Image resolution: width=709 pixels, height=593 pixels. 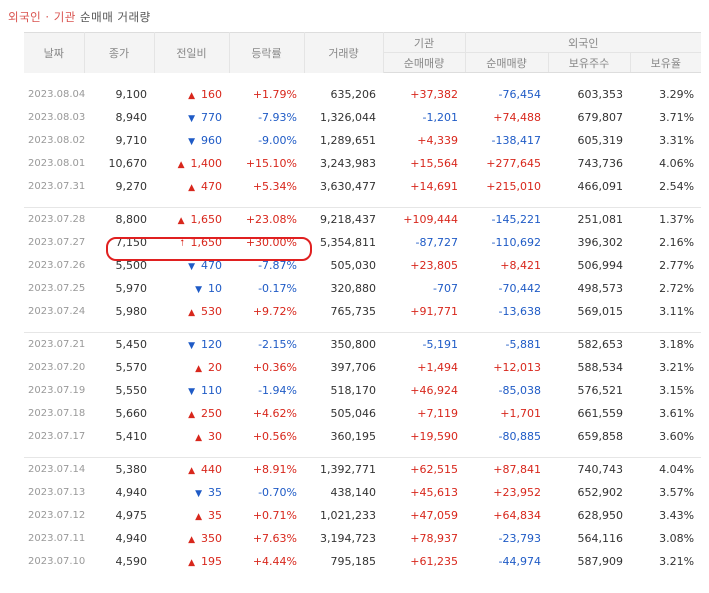 I want to click on foreign-net-cell: -5,881, so click(x=506, y=344).